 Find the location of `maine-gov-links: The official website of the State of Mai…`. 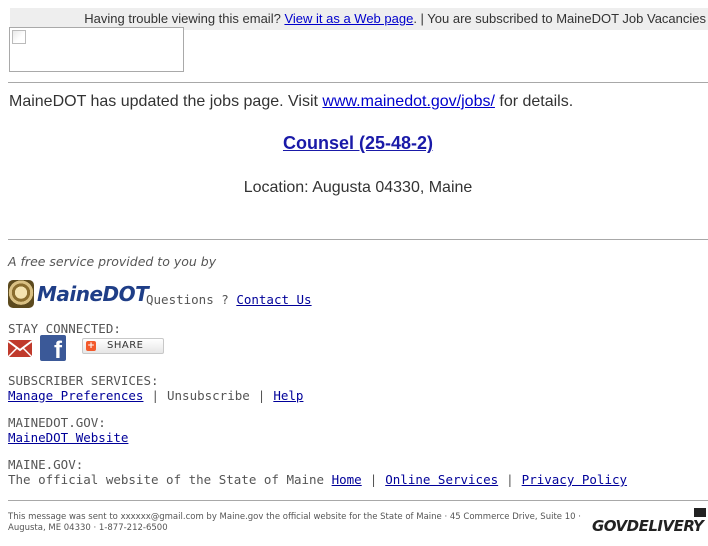

maine-gov-links: The official website of the State of Mai… is located at coordinates (317, 479).